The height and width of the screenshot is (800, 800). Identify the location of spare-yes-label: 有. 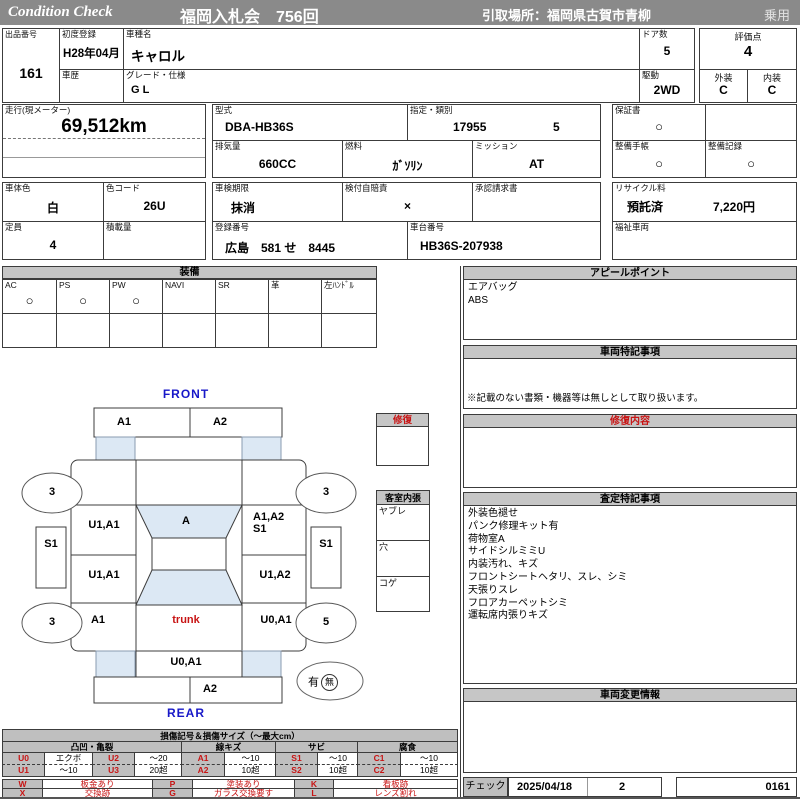
(313, 682).